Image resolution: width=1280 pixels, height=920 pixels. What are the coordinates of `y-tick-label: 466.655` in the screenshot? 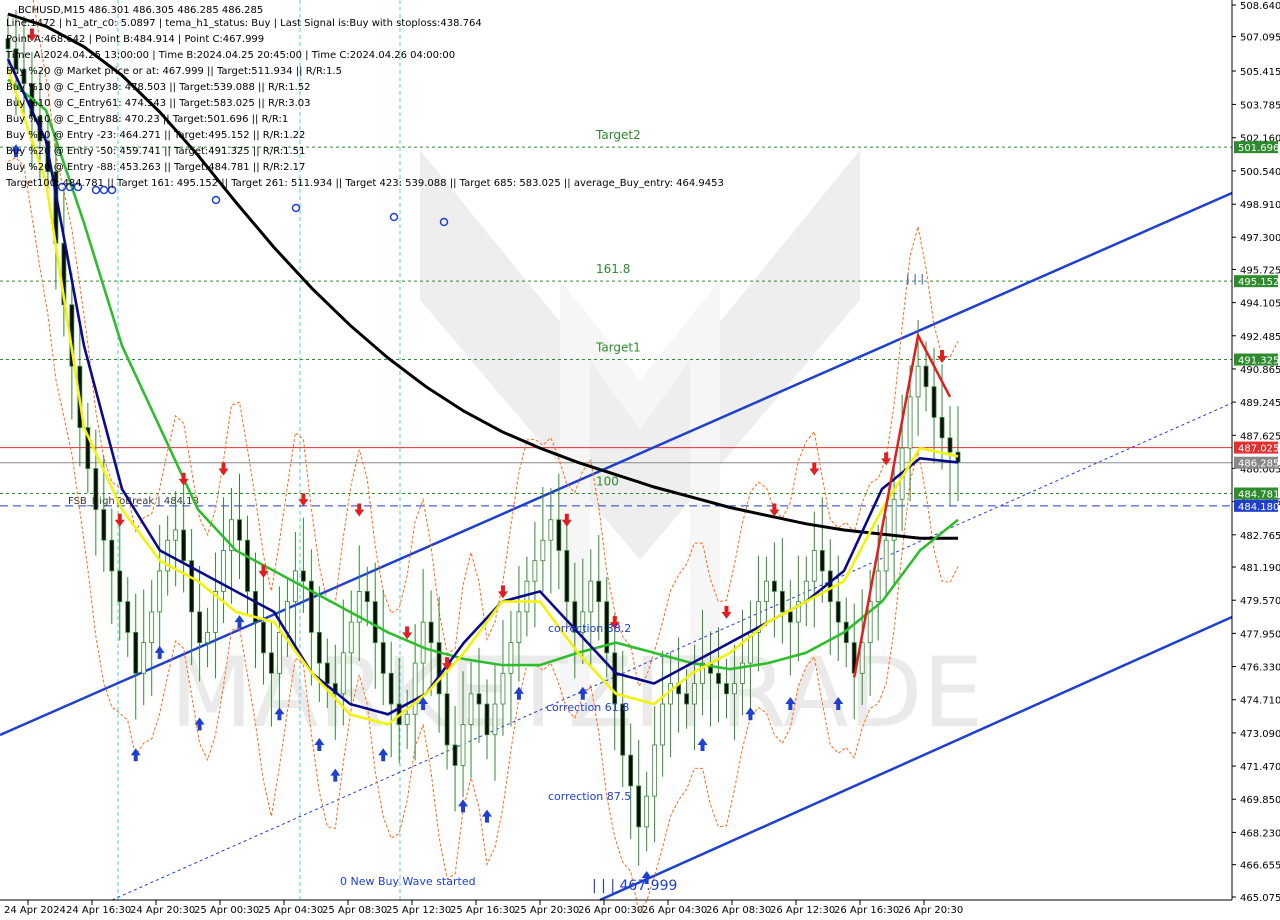 It's located at (1260, 866).